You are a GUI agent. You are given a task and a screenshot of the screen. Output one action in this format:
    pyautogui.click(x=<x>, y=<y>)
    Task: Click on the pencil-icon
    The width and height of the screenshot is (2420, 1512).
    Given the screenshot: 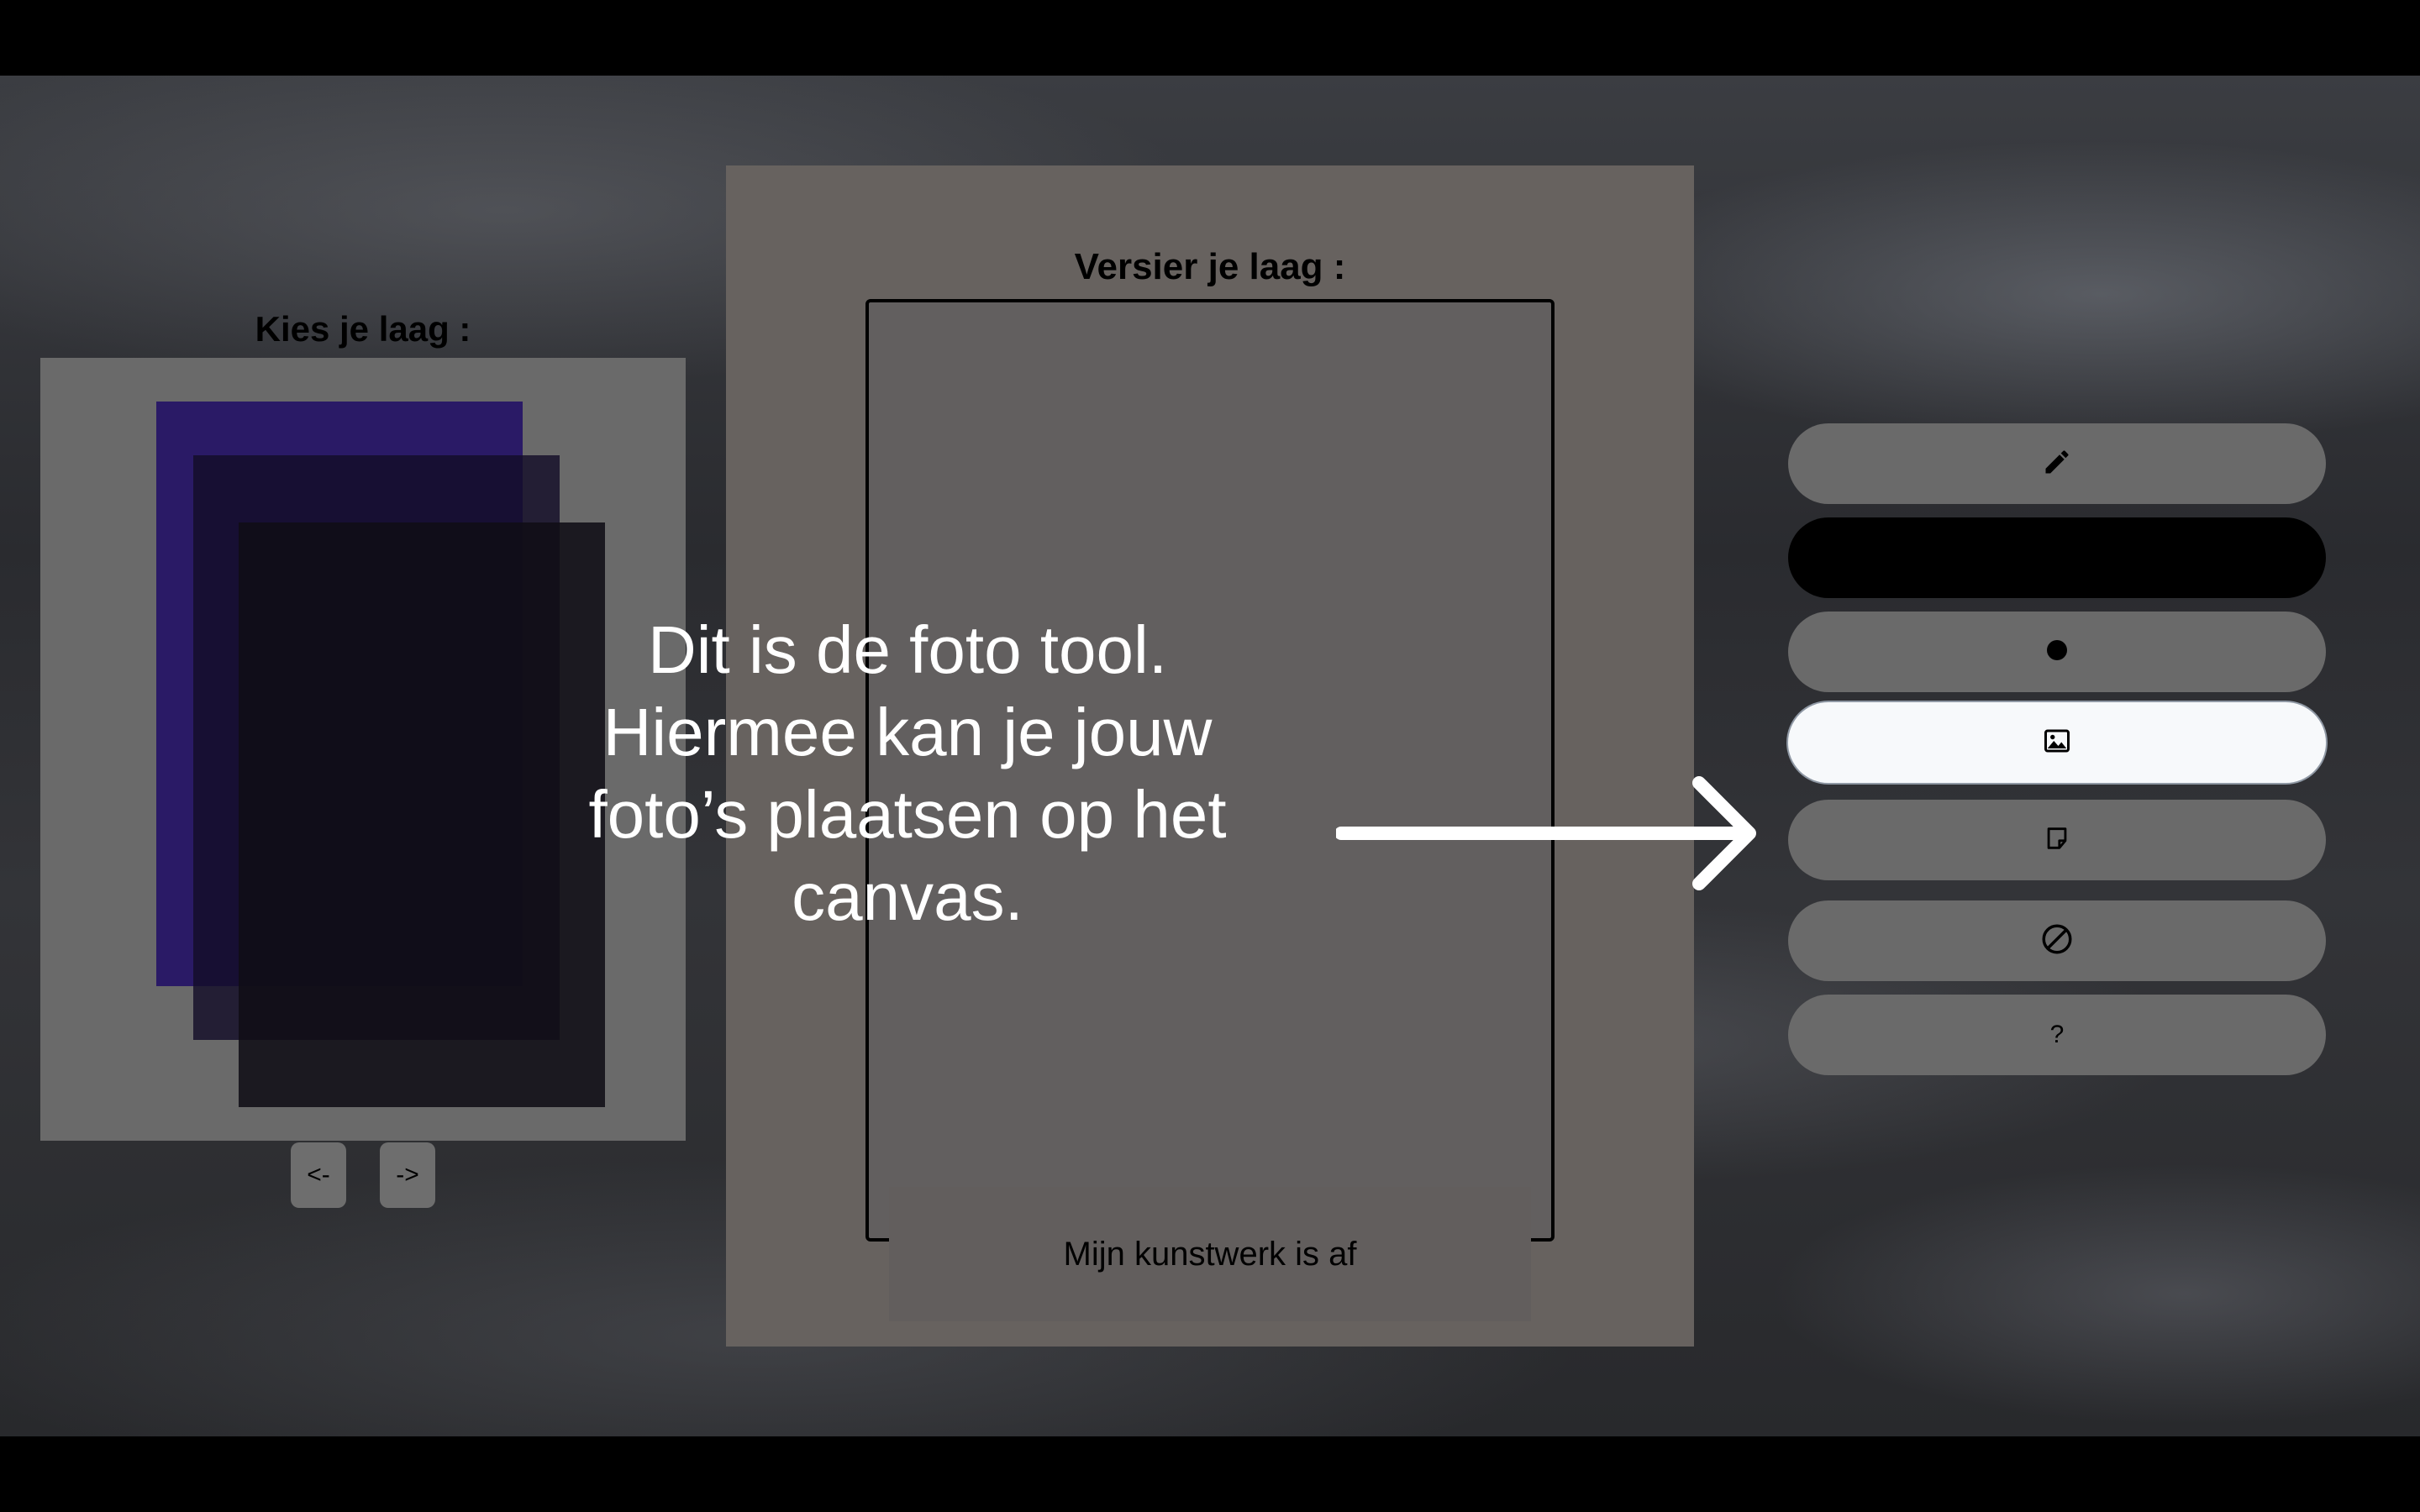 What is the action you would take?
    pyautogui.click(x=2057, y=464)
    